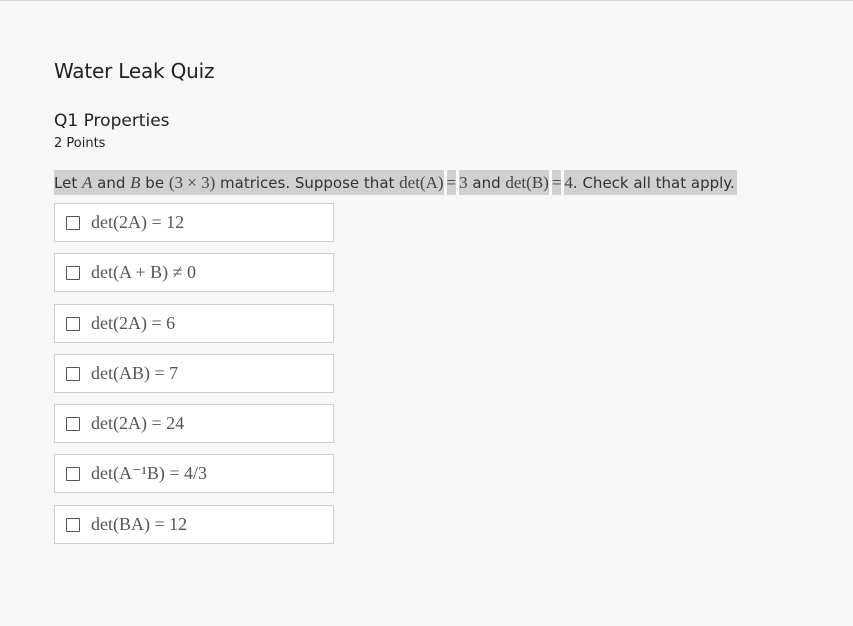 The image size is (853, 626). I want to click on answer-option: det(A⁻¹B) = 4/3, so click(194, 473).